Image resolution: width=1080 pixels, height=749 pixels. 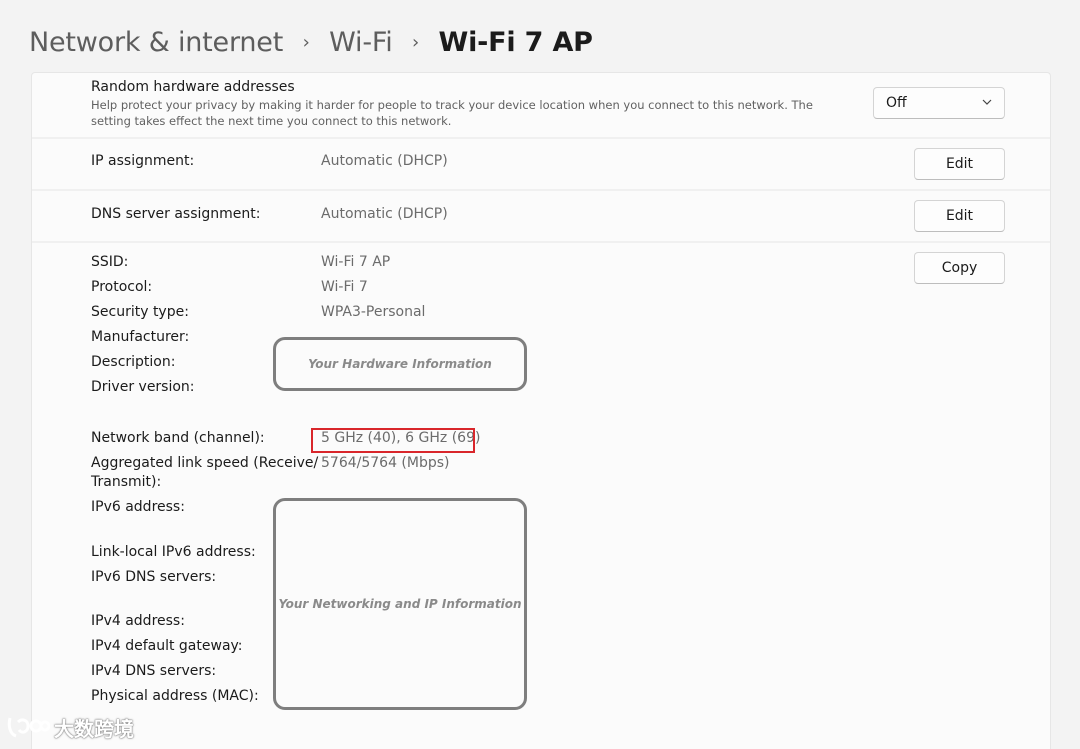 What do you see at coordinates (393, 440) in the screenshot?
I see `network-band-highlight` at bounding box center [393, 440].